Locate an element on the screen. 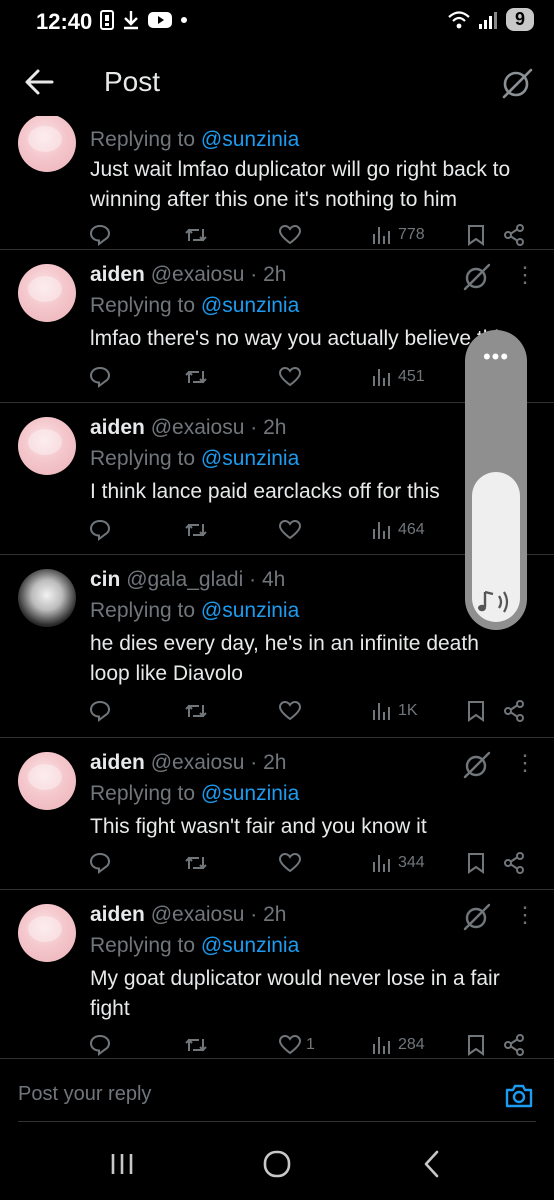 Image resolution: width=554 pixels, height=1200 pixels. status-bar: 12:40 9 is located at coordinates (277, 23).